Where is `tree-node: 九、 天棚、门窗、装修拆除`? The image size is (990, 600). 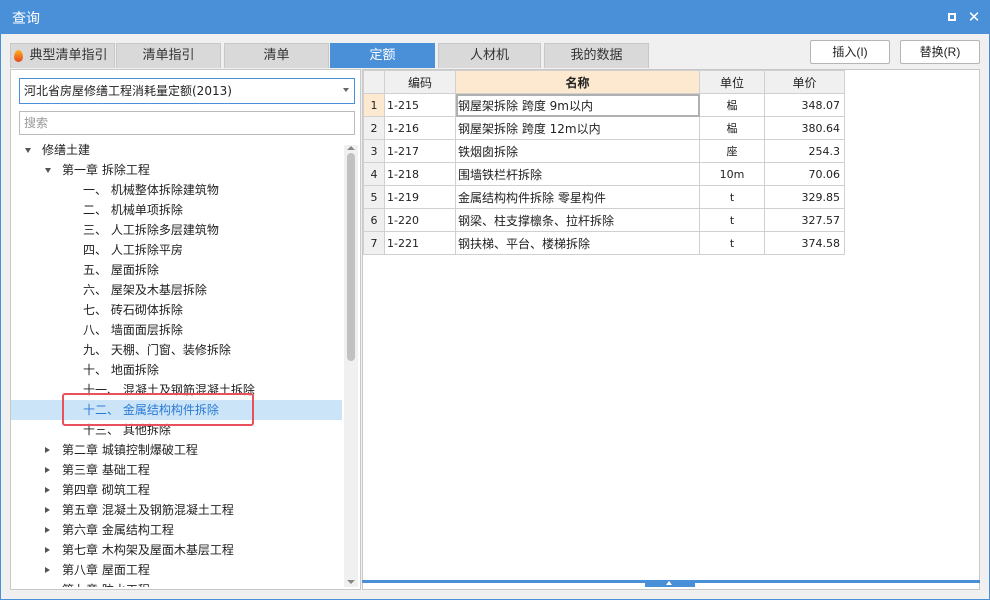
tree-node: 九、 天棚、门窗、装修拆除 is located at coordinates (176, 350).